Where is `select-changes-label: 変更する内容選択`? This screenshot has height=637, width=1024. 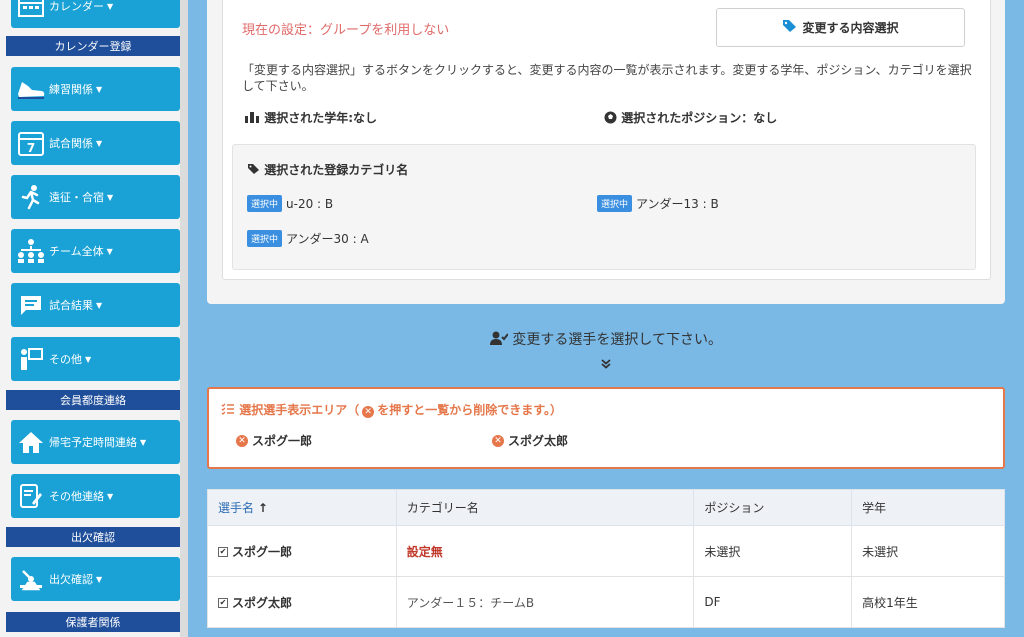 select-changes-label: 変更する内容選択 is located at coordinates (850, 28).